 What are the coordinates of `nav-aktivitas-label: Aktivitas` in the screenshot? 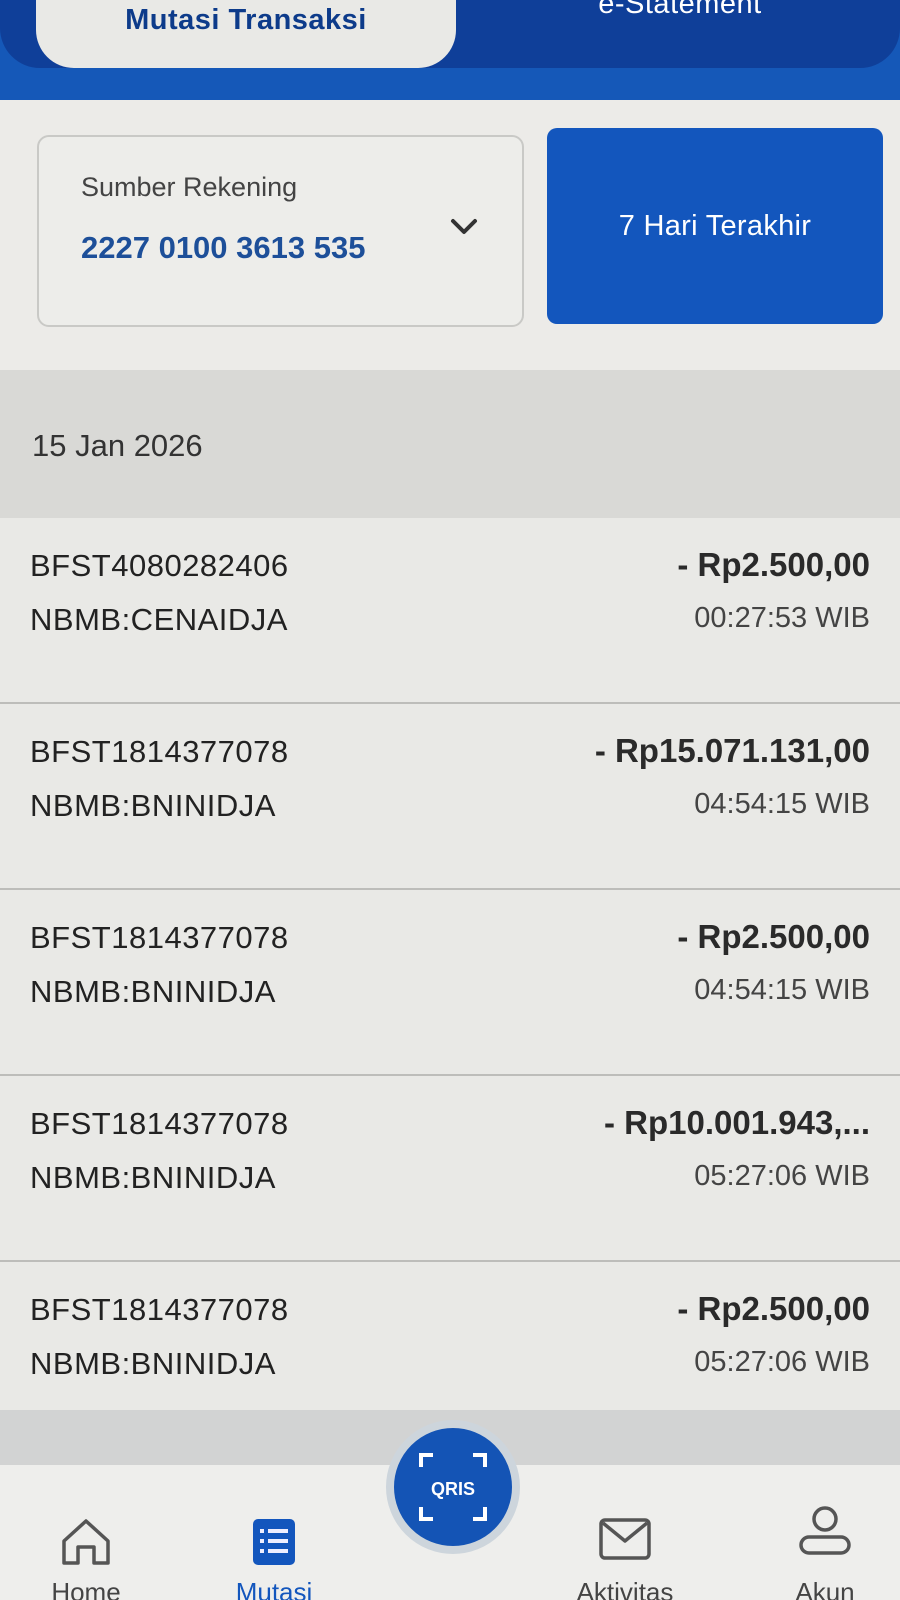 It's located at (625, 1588).